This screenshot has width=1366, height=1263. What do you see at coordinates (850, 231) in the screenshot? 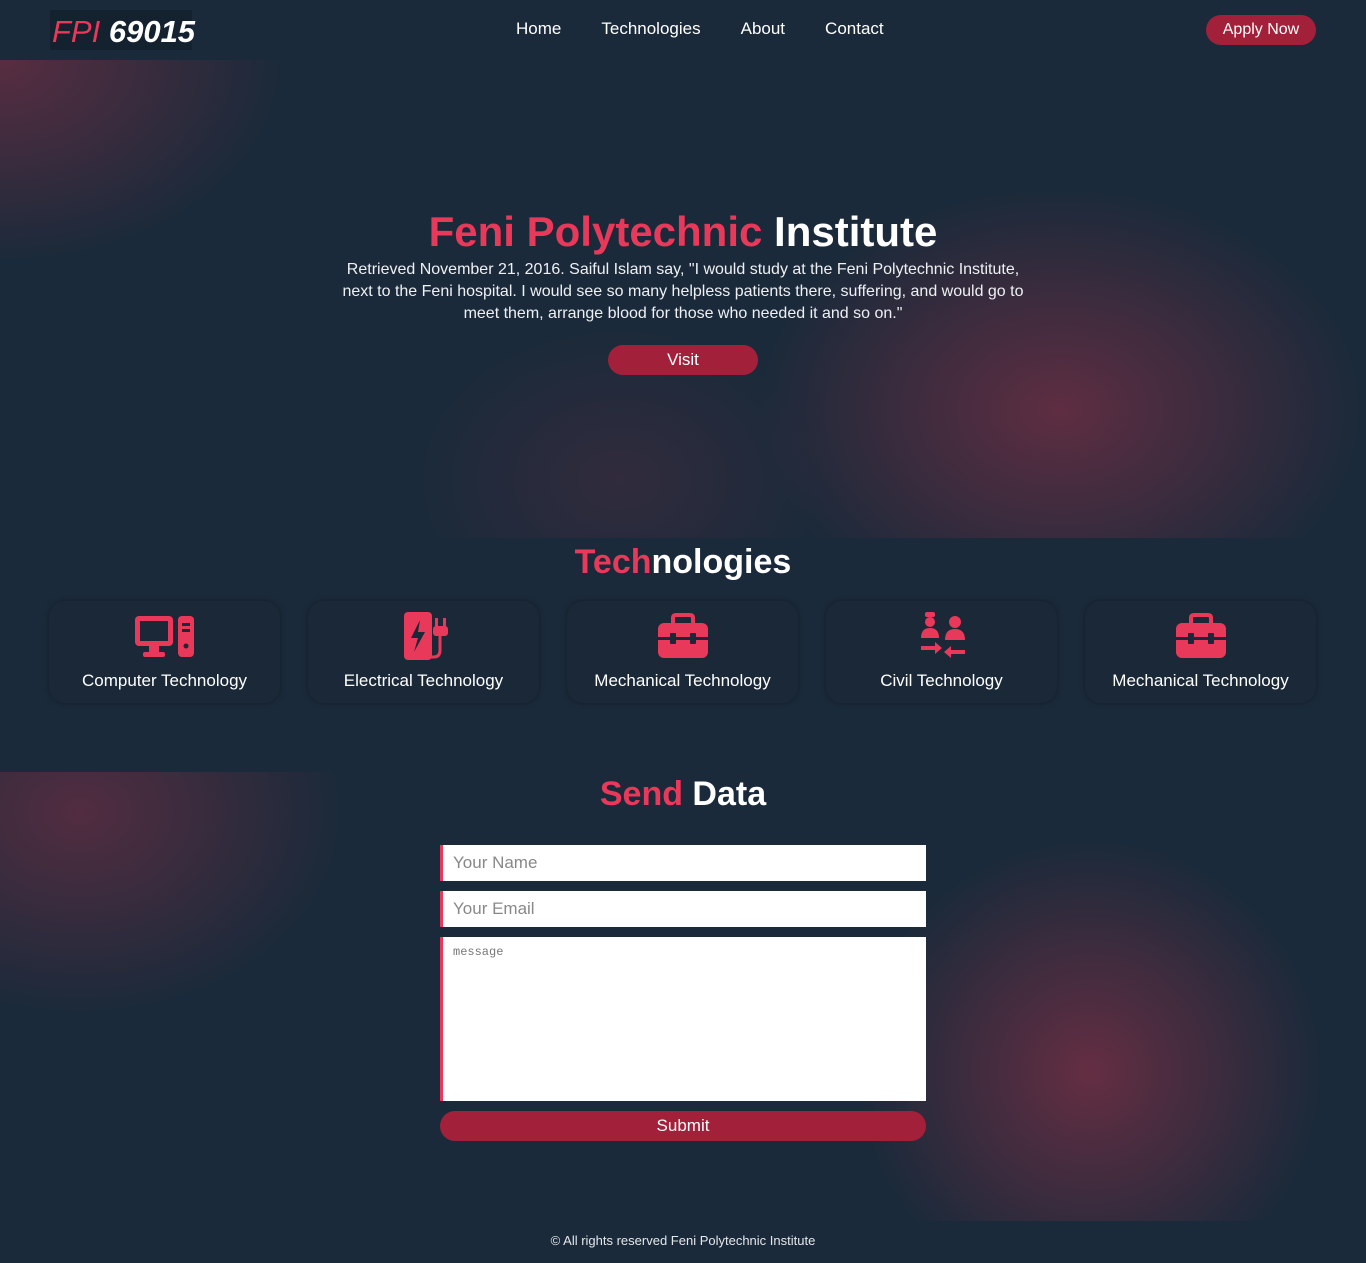
I see `hero-title-rest: Institute` at bounding box center [850, 231].